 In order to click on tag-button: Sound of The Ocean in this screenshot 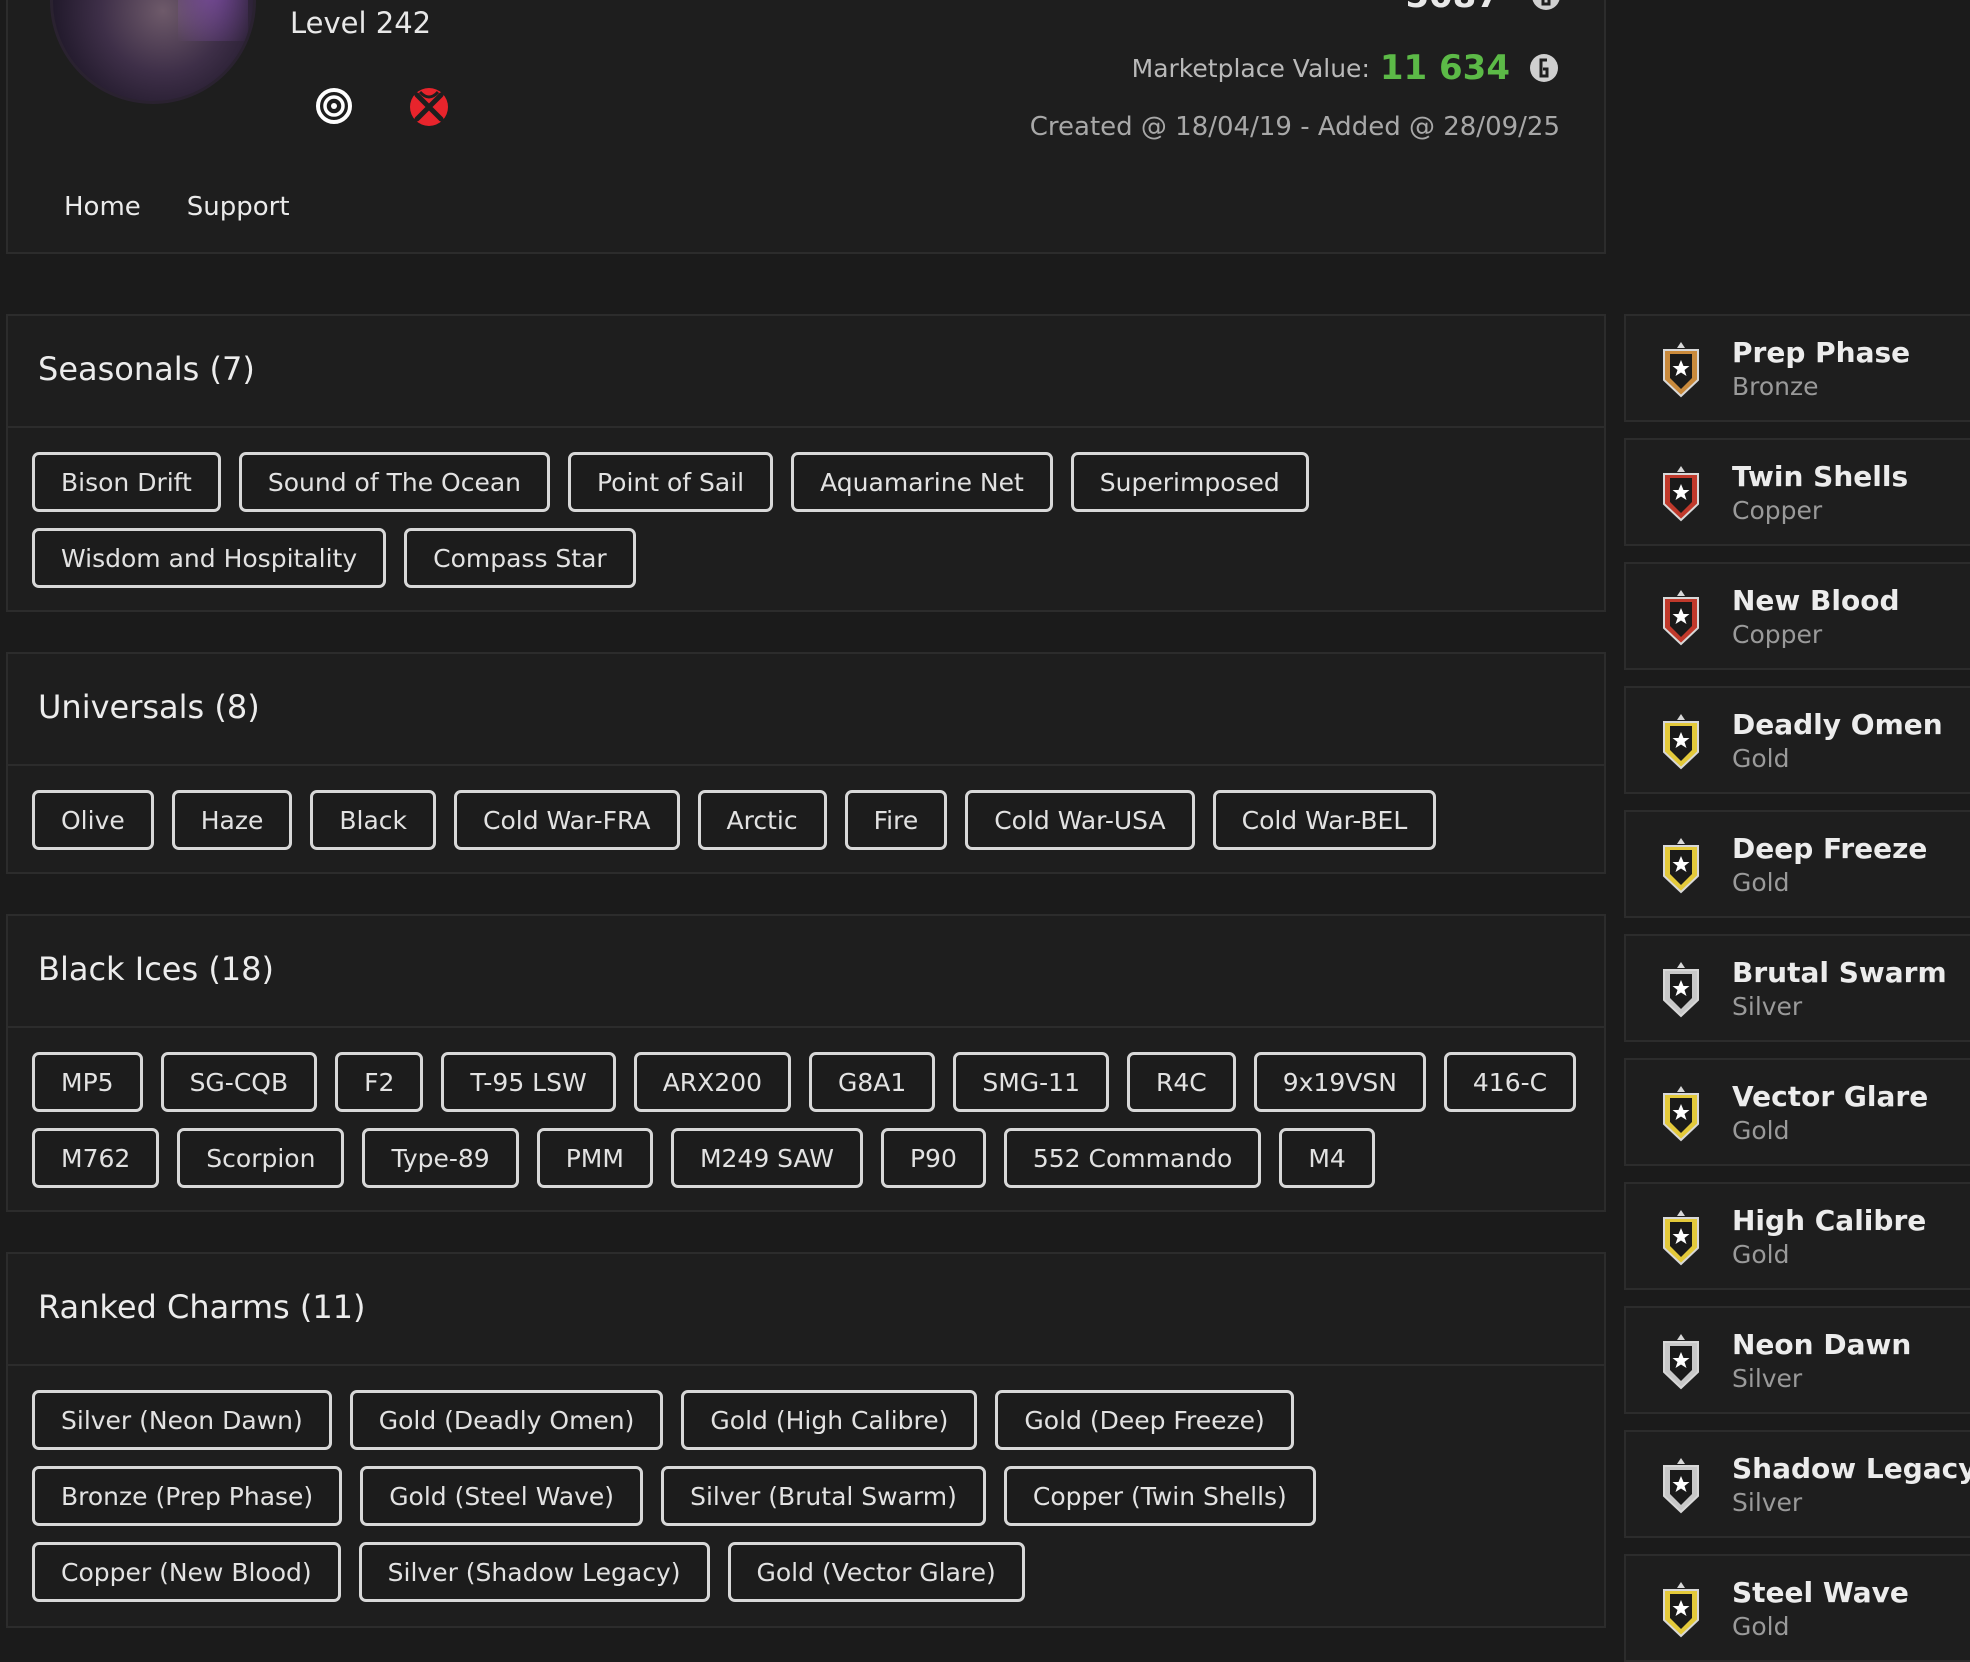, I will do `click(394, 482)`.